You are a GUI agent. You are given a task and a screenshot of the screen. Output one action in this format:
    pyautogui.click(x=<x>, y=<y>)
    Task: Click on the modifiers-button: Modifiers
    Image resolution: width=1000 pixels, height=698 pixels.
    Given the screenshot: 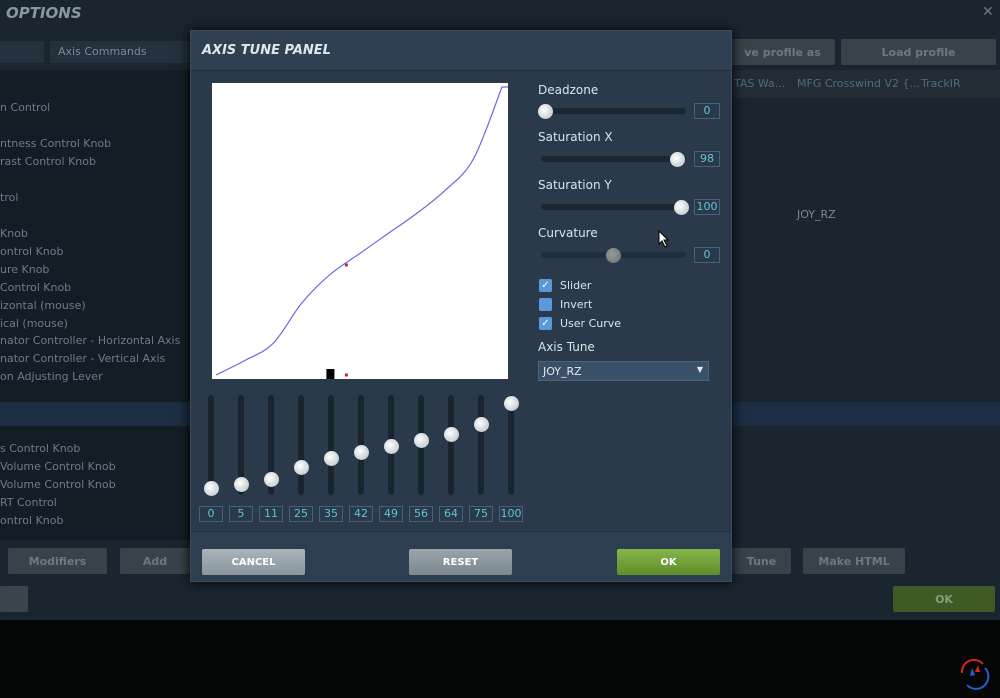 What is the action you would take?
    pyautogui.click(x=57, y=561)
    